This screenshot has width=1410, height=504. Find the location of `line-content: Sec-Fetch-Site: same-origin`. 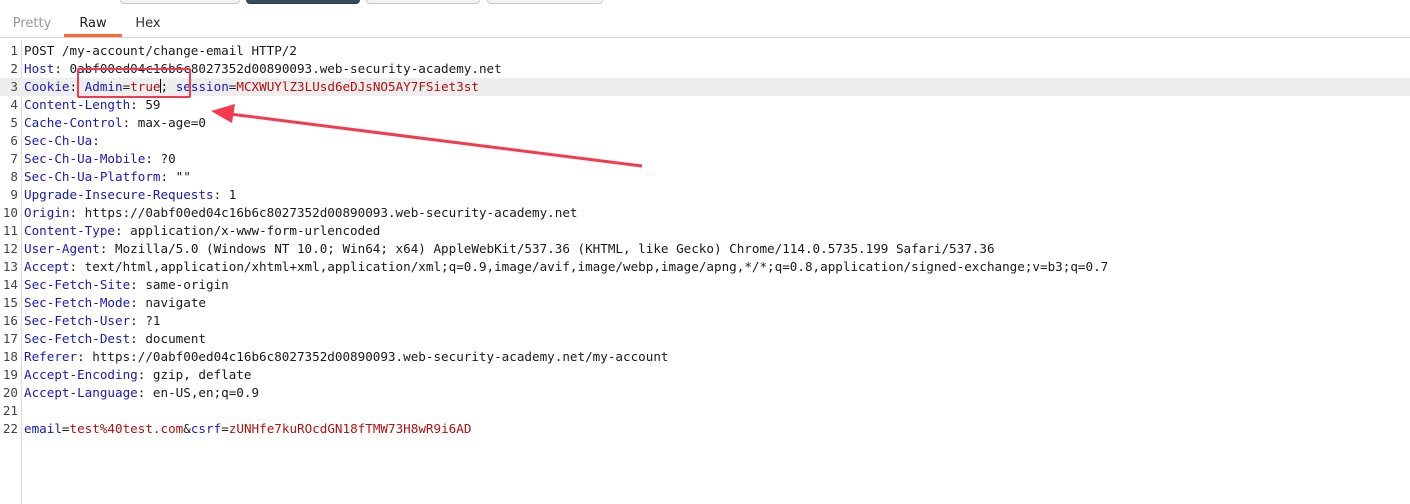

line-content: Sec-Fetch-Site: same-origin is located at coordinates (126, 285).